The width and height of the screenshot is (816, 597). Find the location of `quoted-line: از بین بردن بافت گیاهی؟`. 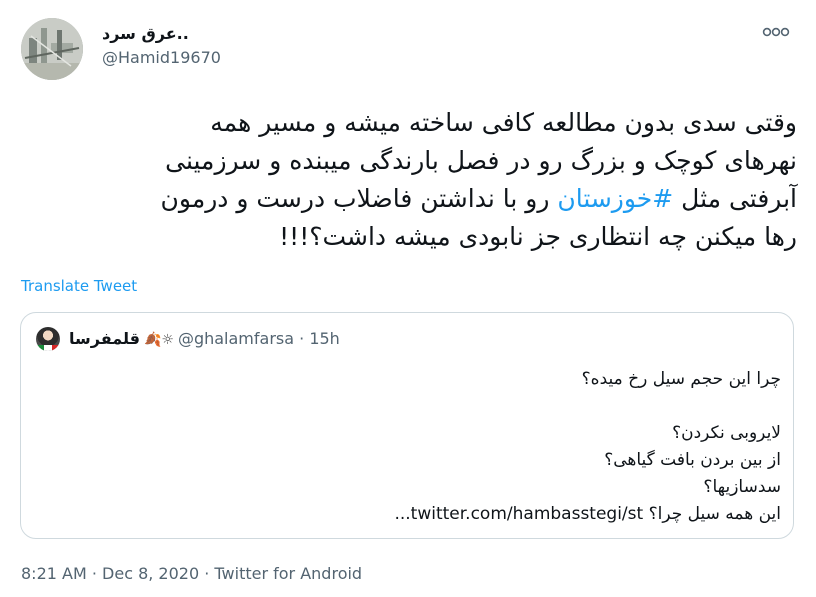

quoted-line: از بین بردن بافت گیاهی؟ is located at coordinates (692, 460).